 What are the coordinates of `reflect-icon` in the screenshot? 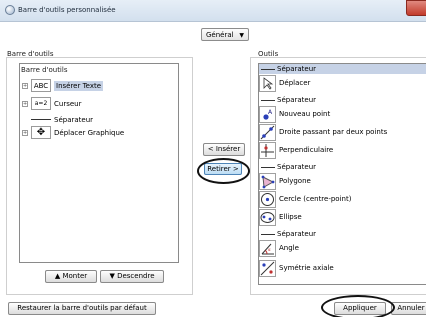 It's located at (267, 268).